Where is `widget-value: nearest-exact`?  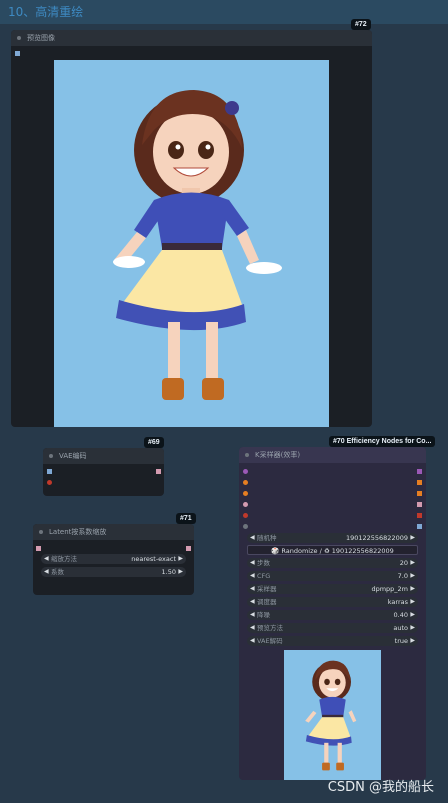
widget-value: nearest-exact is located at coordinates (153, 559).